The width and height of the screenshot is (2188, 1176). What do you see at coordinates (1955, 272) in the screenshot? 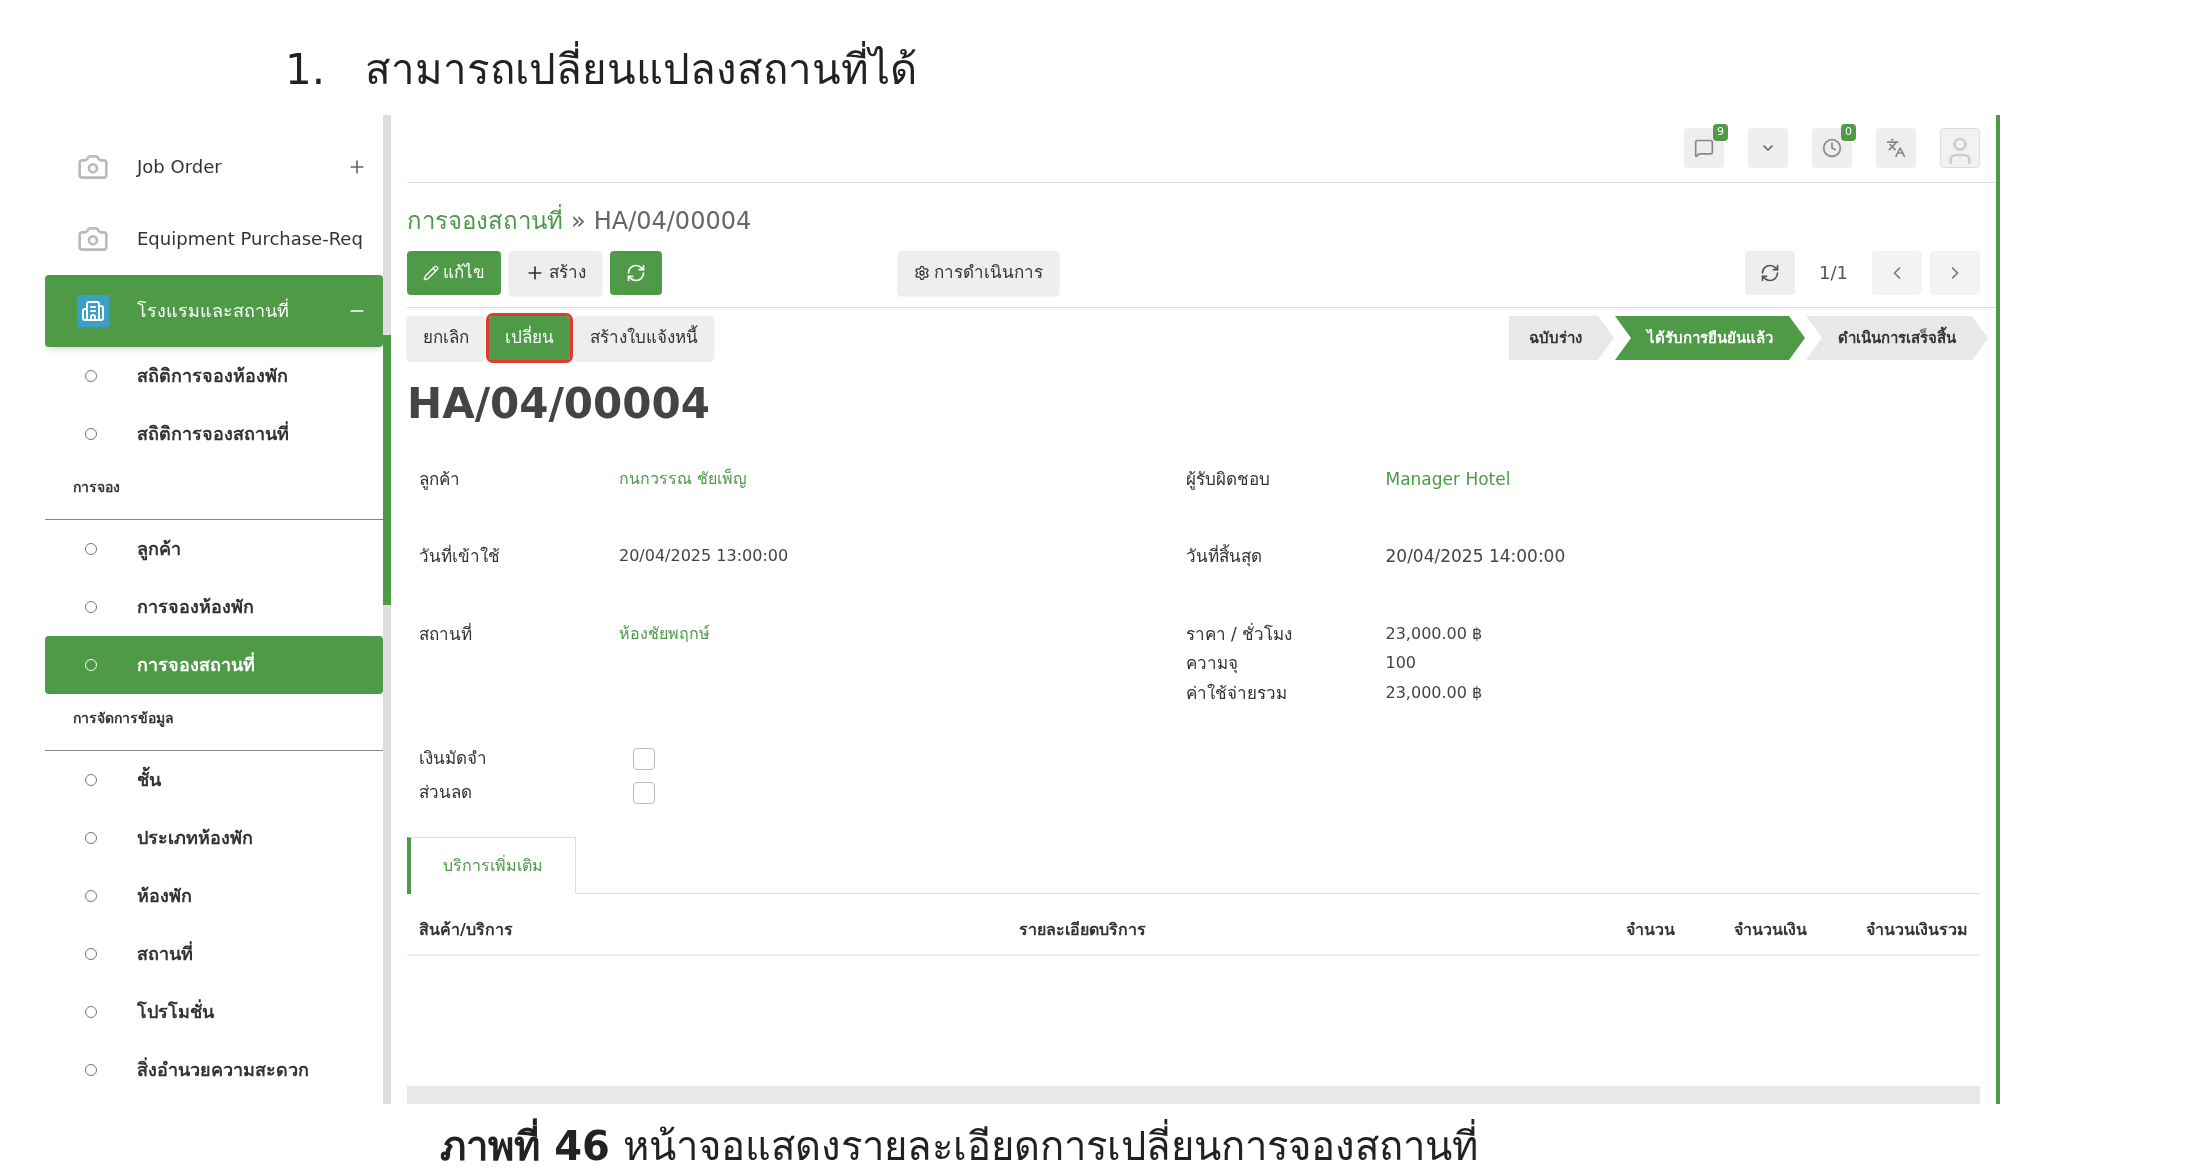
I see `next-button` at bounding box center [1955, 272].